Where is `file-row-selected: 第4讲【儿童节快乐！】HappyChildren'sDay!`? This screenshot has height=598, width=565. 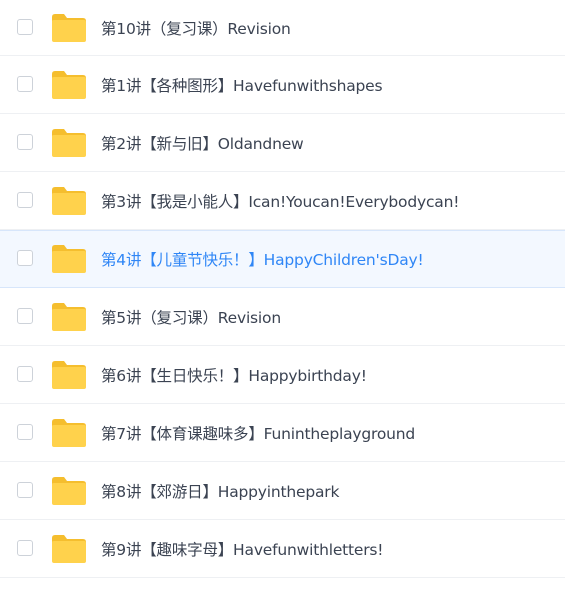 file-row-selected: 第4讲【儿童节快乐！】HappyChildren'sDay! is located at coordinates (282, 259).